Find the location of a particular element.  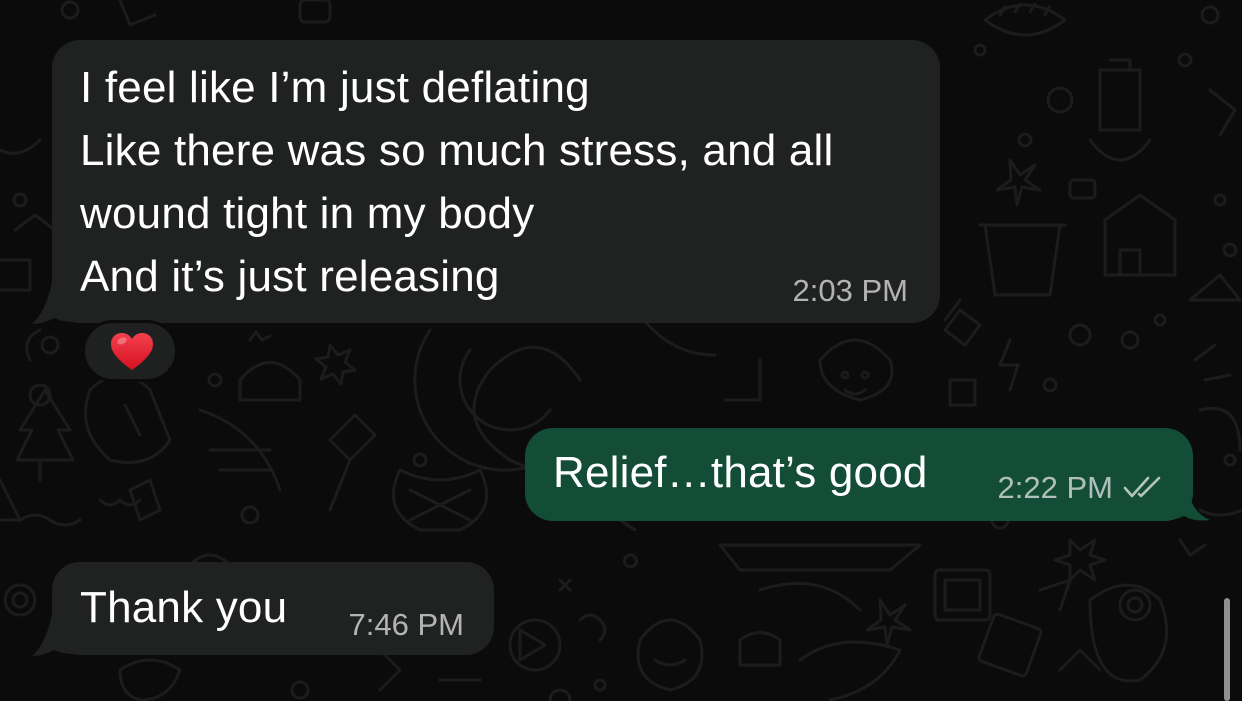

message-text: Relief…that’s good is located at coordinates (740, 472).